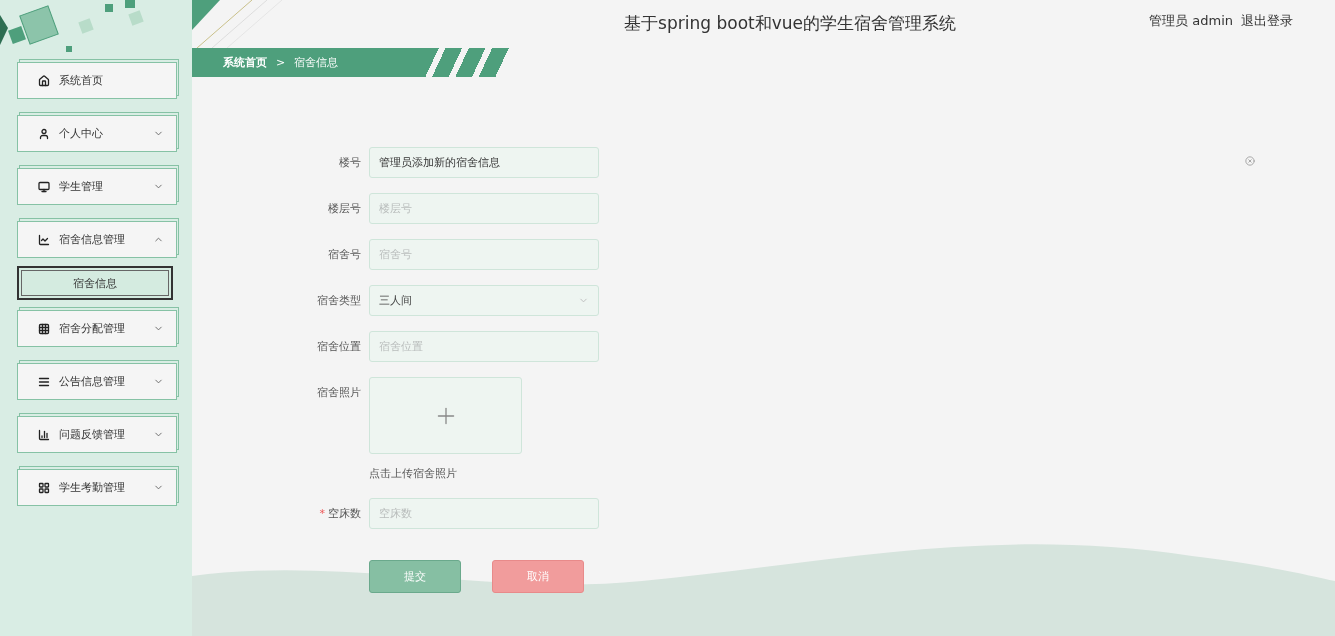 The height and width of the screenshot is (636, 1335). I want to click on line-chart-icon, so click(44, 239).